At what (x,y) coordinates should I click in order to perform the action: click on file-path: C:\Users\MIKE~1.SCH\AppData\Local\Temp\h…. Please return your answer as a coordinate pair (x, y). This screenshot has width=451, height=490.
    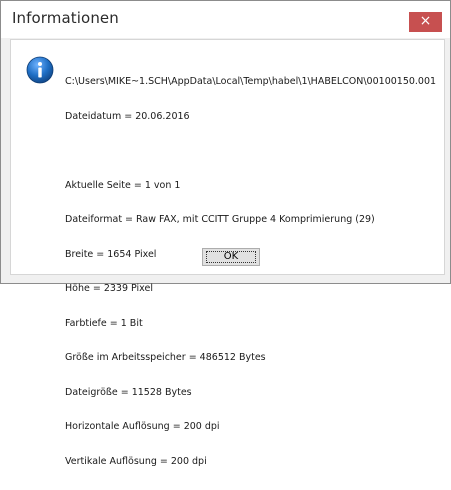
    Looking at the image, I should click on (251, 81).